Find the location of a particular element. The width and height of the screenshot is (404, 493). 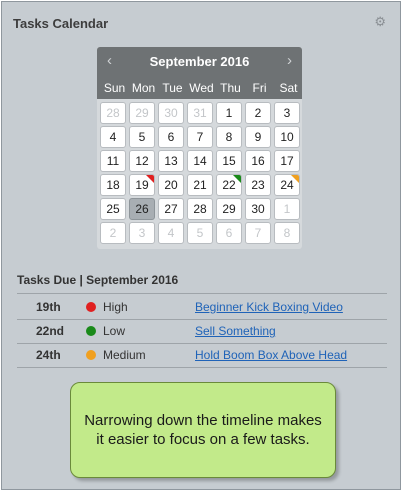

calendar-day-number: 31 is located at coordinates (200, 113).